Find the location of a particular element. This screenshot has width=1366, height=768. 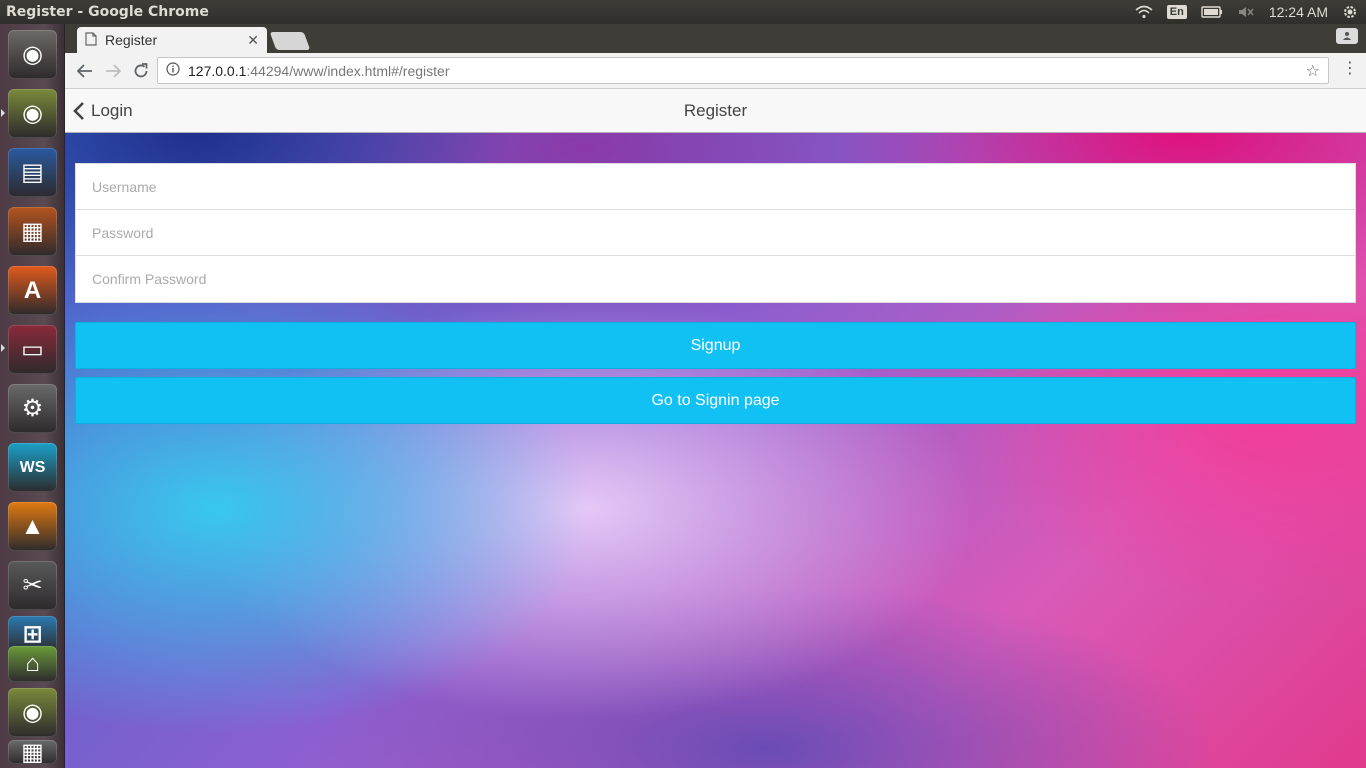

vlc-glyph: ▲ is located at coordinates (32, 526).